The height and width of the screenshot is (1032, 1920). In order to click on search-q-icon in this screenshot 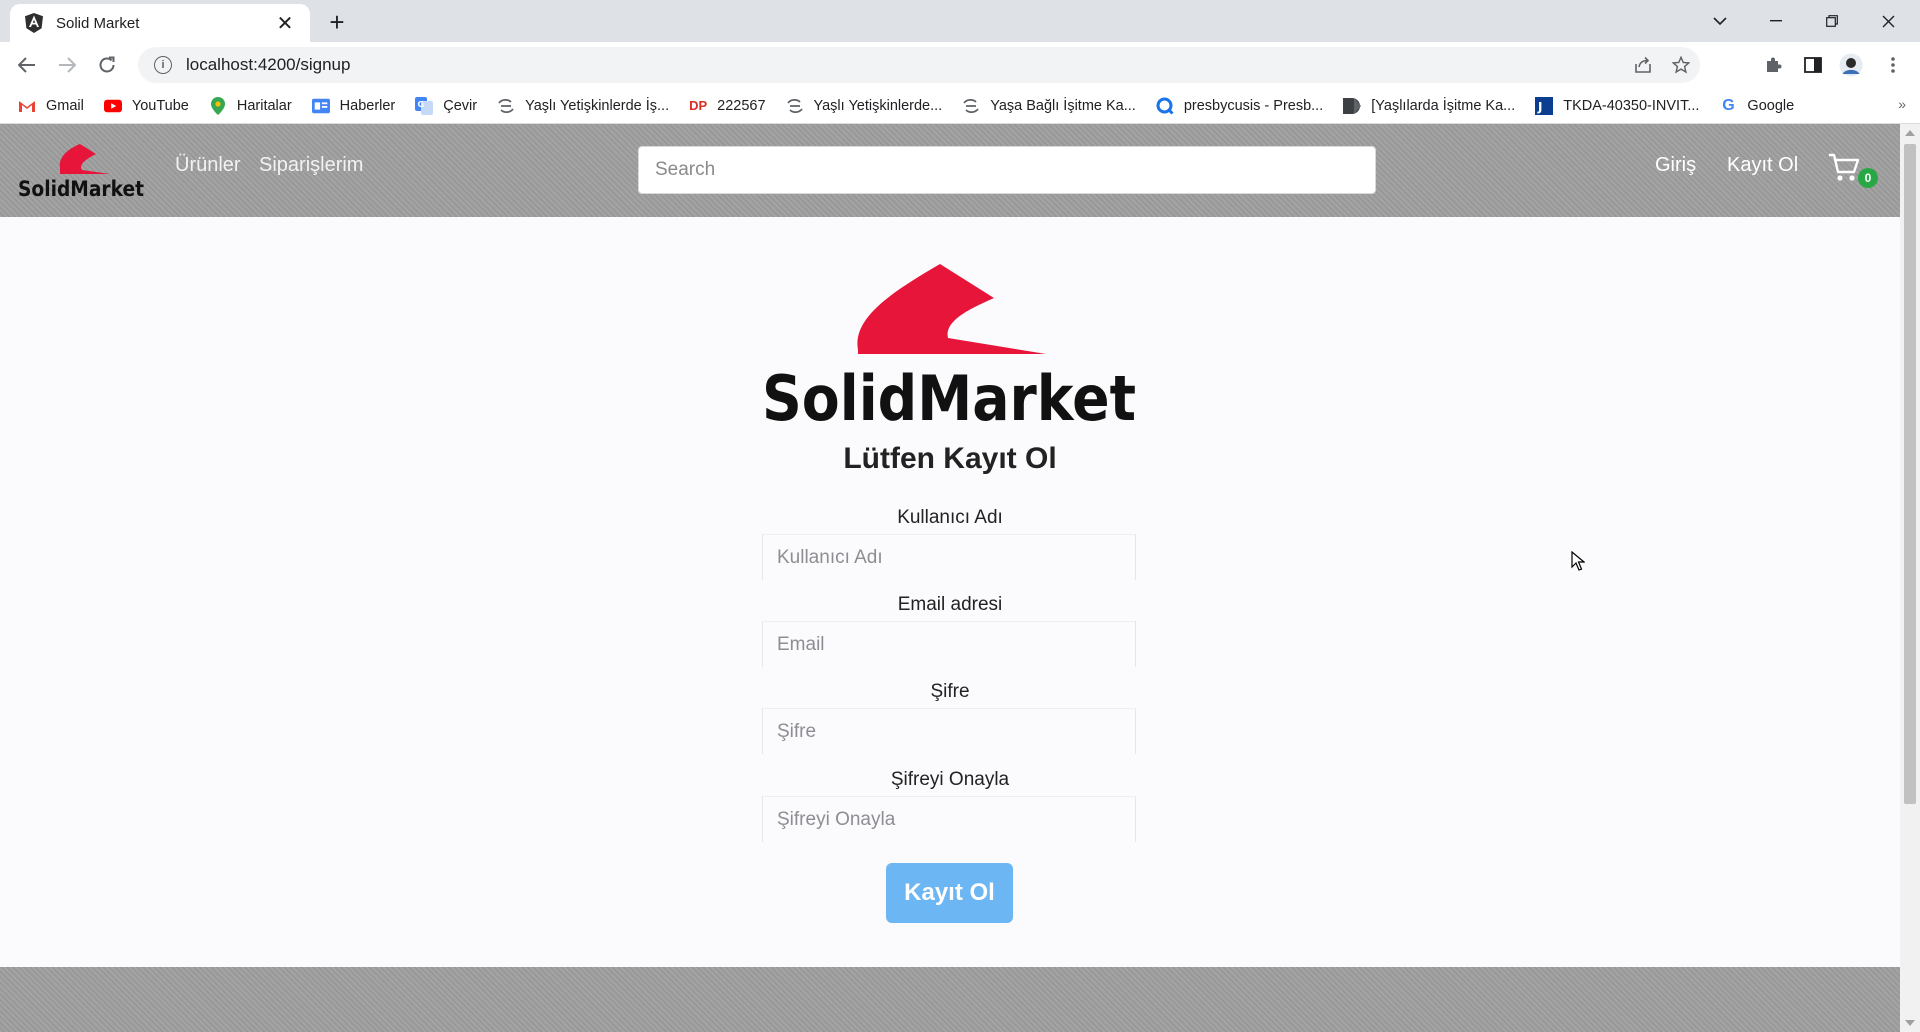, I will do `click(1165, 106)`.